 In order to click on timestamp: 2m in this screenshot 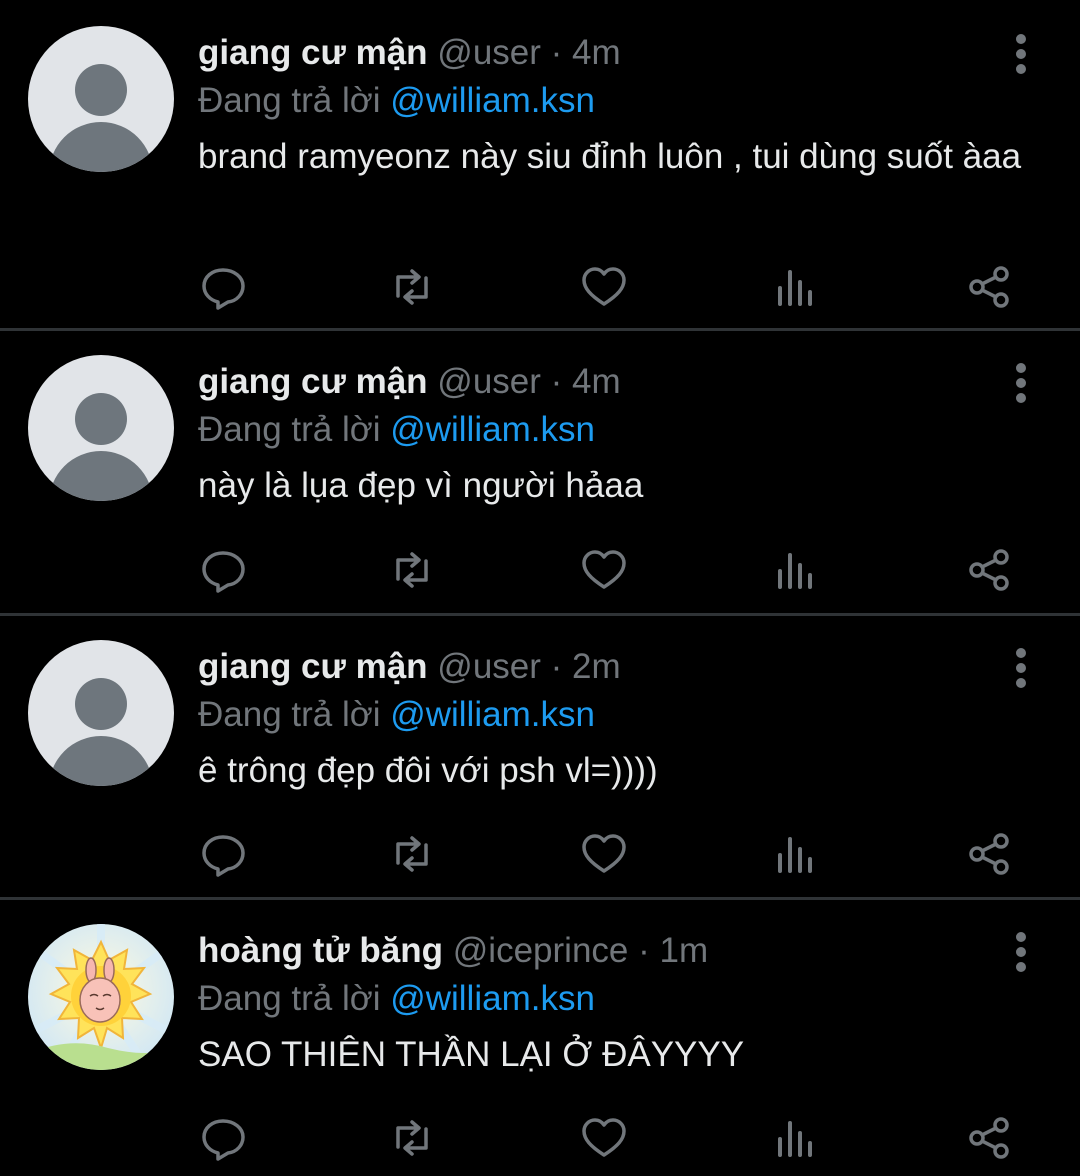, I will do `click(596, 666)`.